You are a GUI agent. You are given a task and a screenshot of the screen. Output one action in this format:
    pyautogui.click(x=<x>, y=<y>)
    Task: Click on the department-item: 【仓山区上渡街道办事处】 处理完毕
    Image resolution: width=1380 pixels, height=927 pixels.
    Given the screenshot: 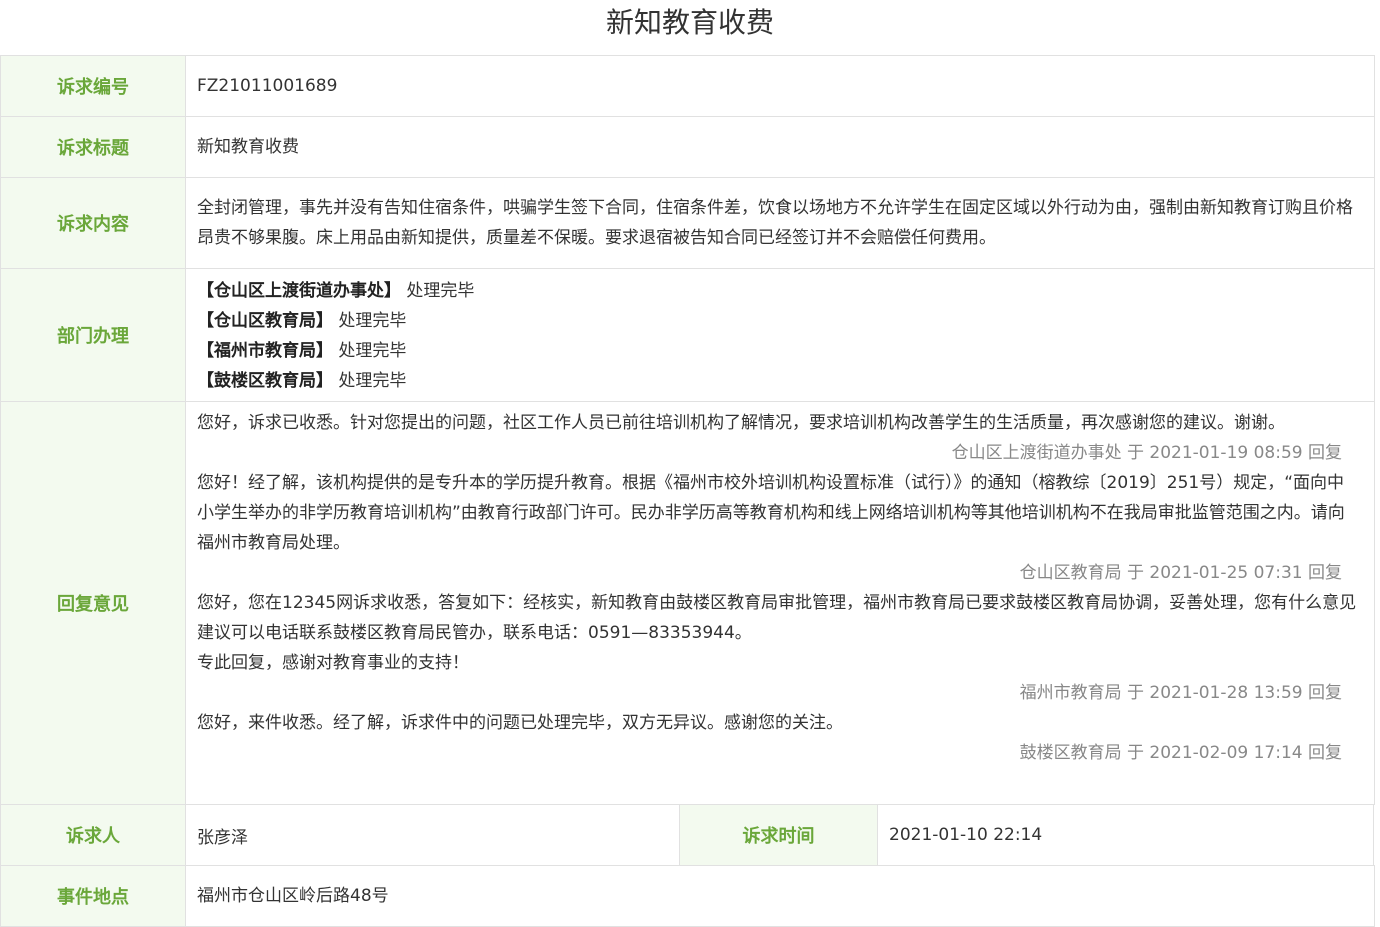 What is the action you would take?
    pyautogui.click(x=778, y=291)
    